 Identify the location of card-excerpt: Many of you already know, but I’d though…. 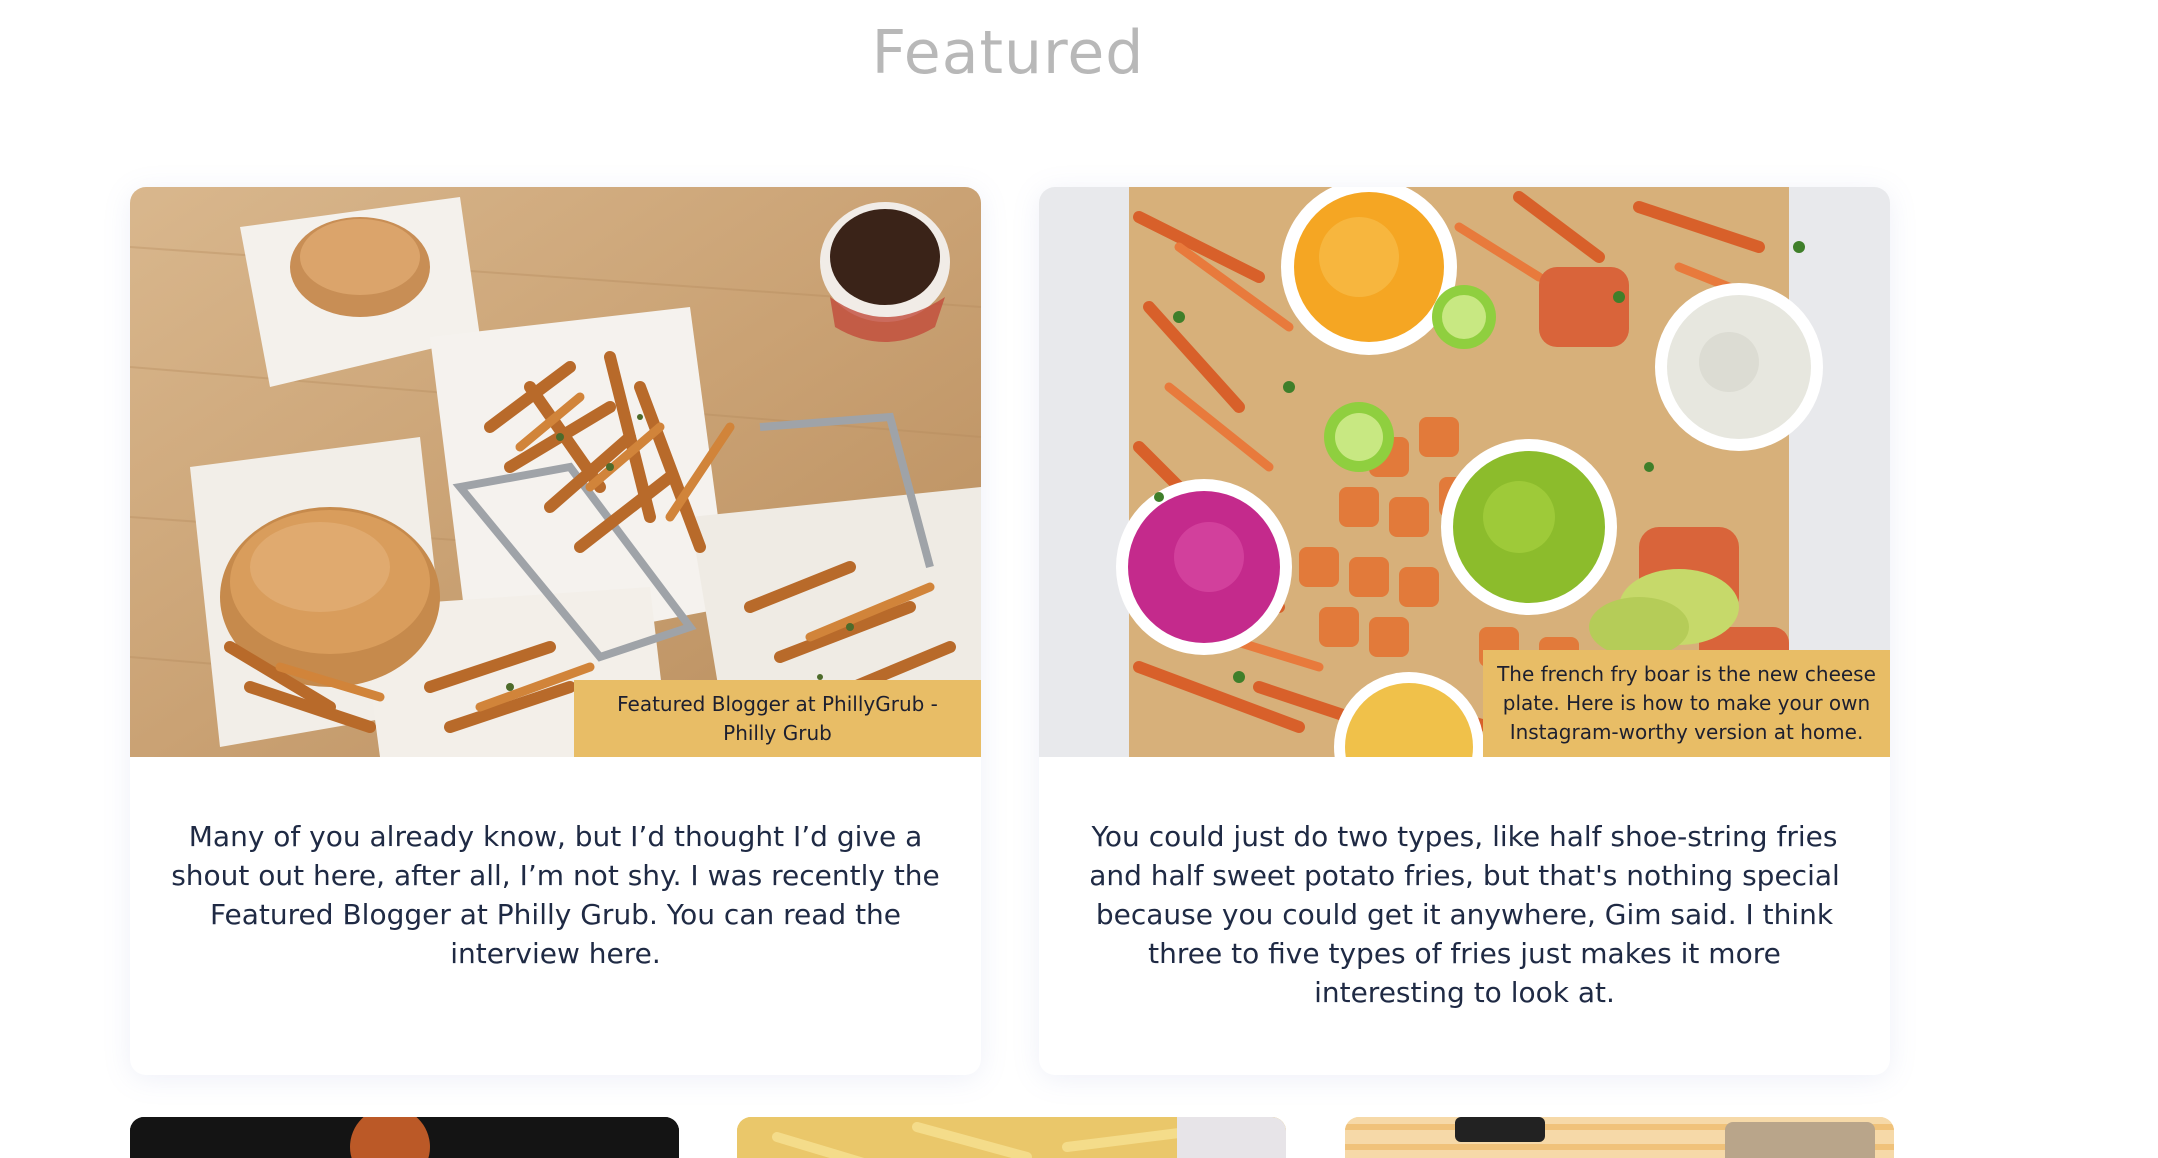
(555, 895).